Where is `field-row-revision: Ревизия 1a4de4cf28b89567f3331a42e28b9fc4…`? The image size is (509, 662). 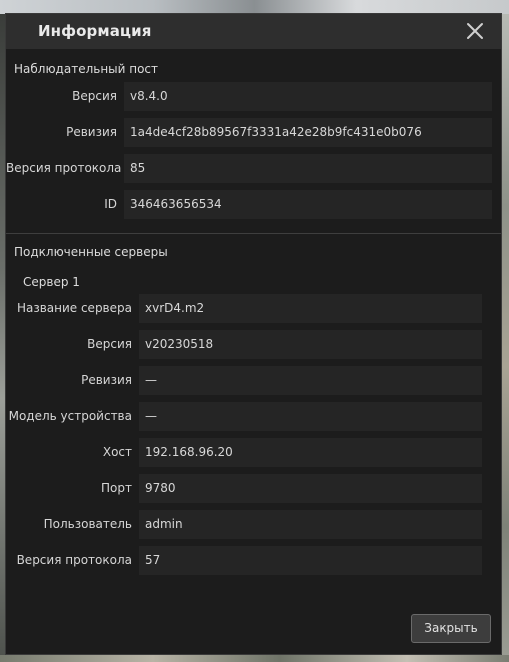
field-row-revision: Ревизия 1a4de4cf28b89567f3331a42e28b9fc4… is located at coordinates (253, 132).